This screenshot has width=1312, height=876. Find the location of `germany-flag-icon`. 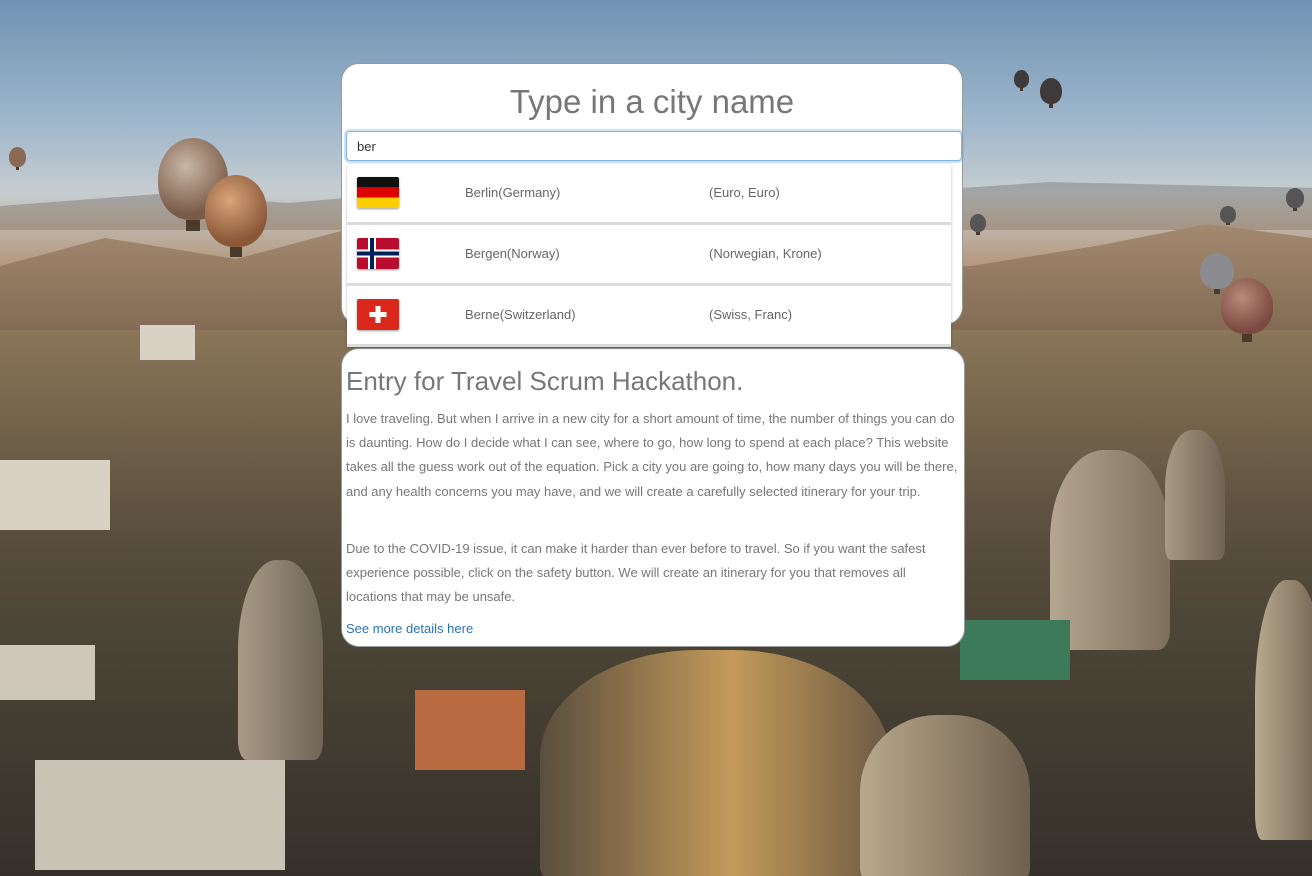

germany-flag-icon is located at coordinates (378, 192).